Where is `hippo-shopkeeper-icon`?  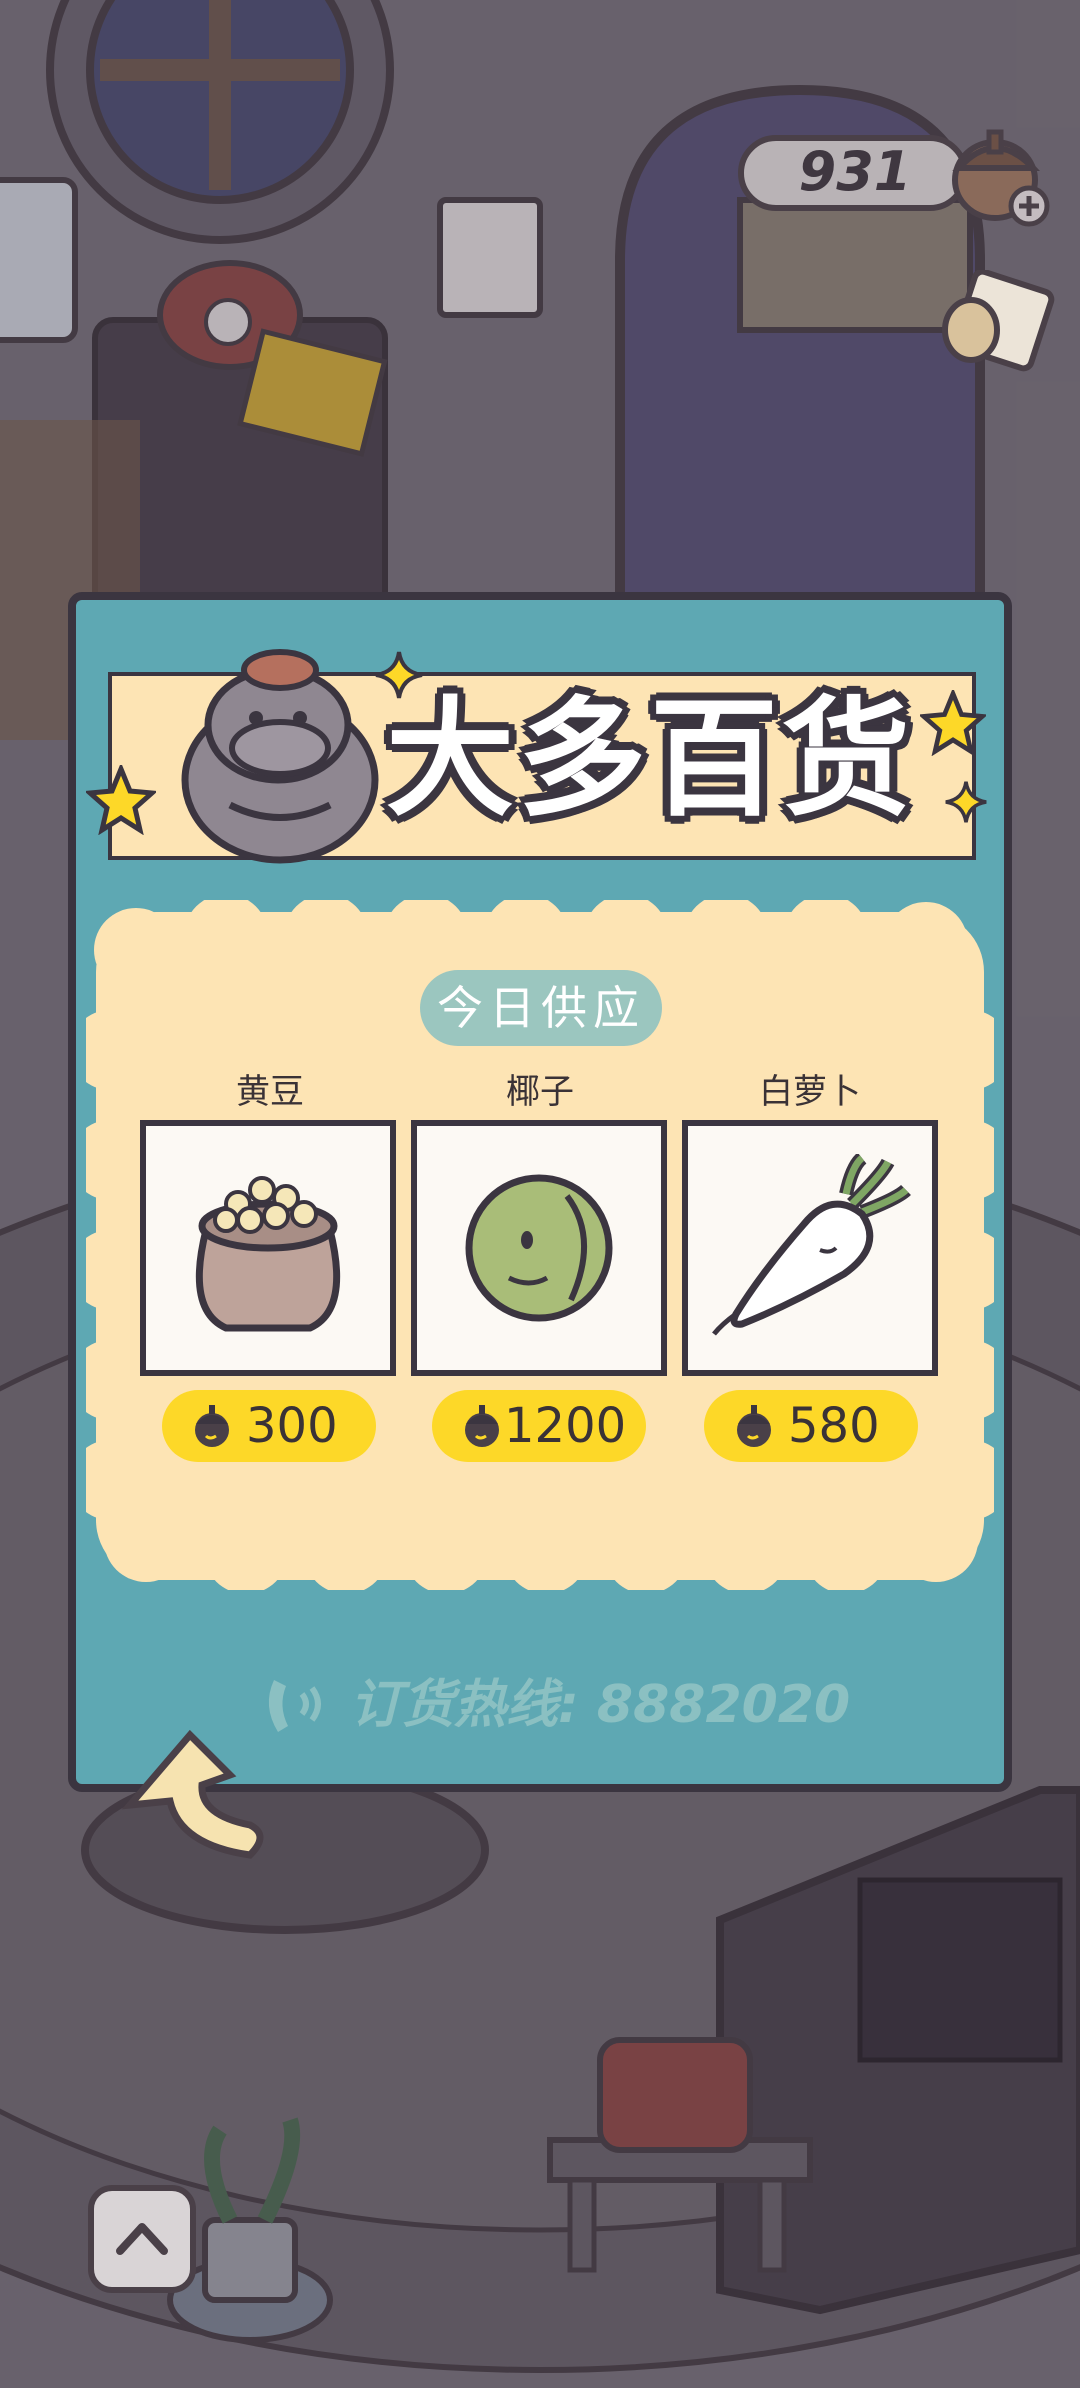
hippo-shopkeeper-icon is located at coordinates (280, 756).